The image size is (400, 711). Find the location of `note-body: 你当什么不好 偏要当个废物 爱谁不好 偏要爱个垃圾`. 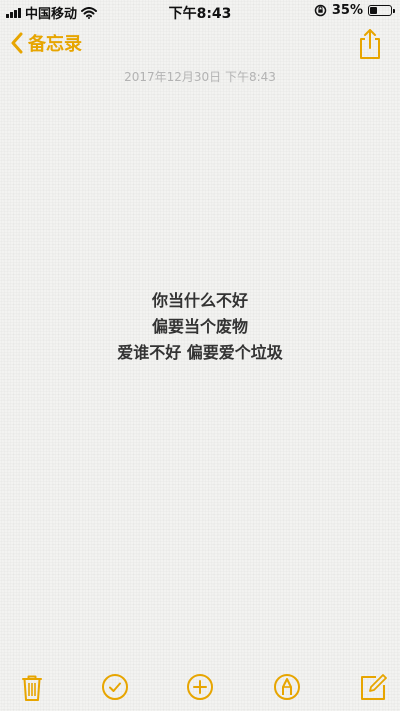

note-body: 你当什么不好 偏要当个废物 爱谁不好 偏要爱个垃圾 is located at coordinates (200, 327).